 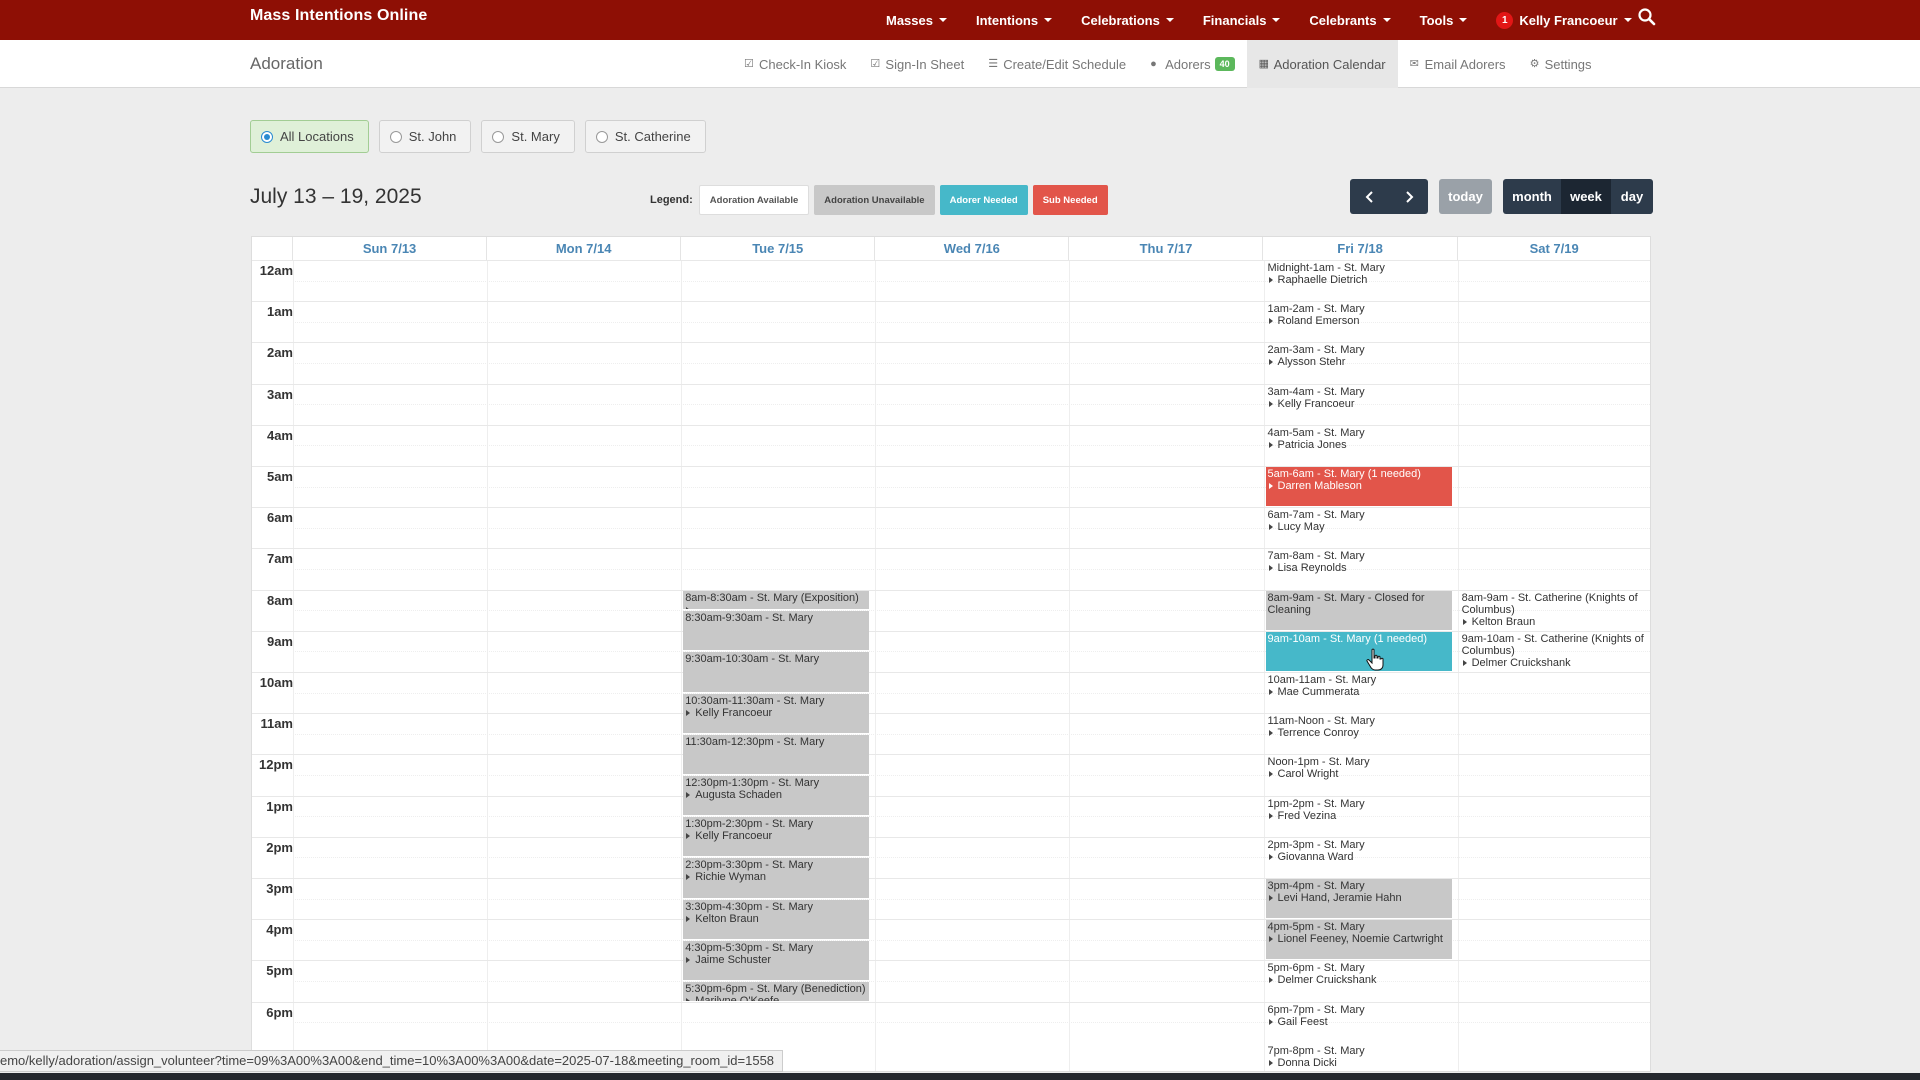 I want to click on calendar-event: 11am-Noon - St. Mary Terrence Conroy, so click(x=1359, y=733).